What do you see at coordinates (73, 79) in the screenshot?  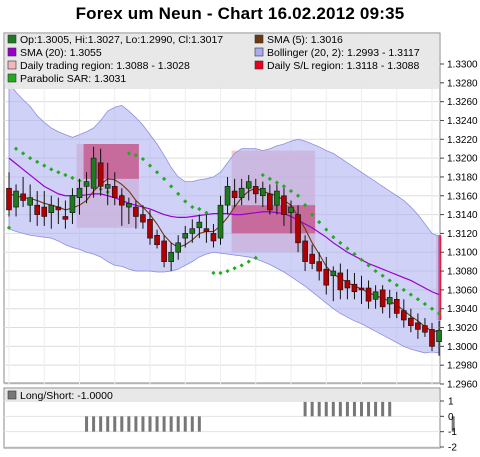 I see `legend-label: Parabolic SAR: 1.3031` at bounding box center [73, 79].